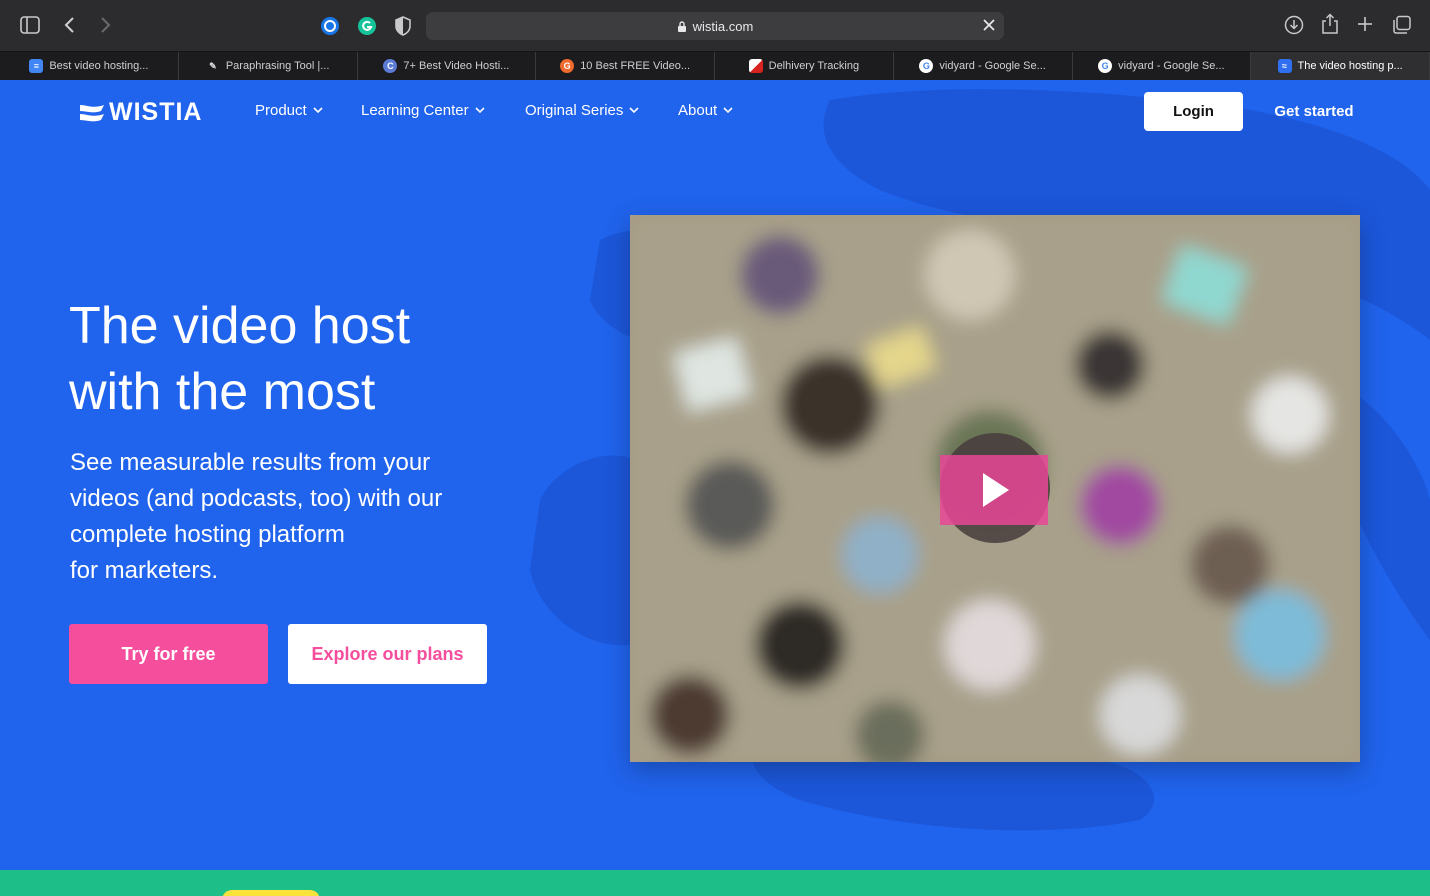  I want to click on next-section-pill, so click(271, 893).